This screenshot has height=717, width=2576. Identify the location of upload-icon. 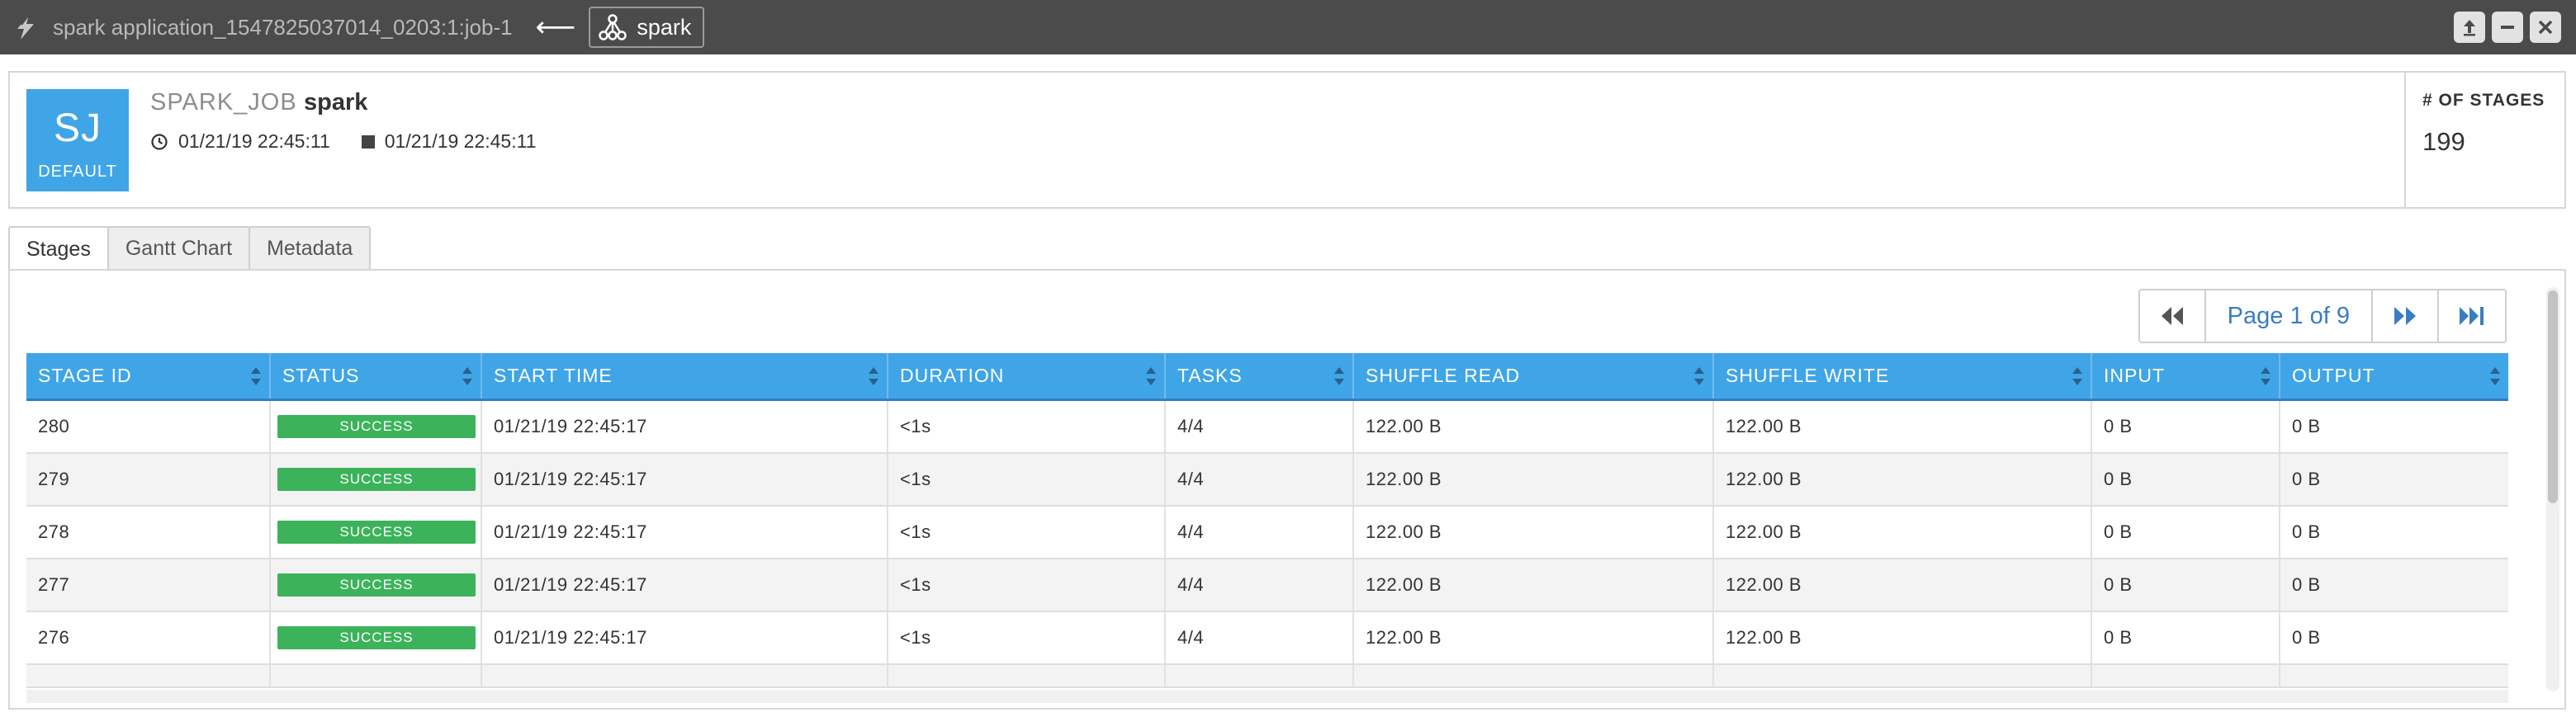
(2469, 28).